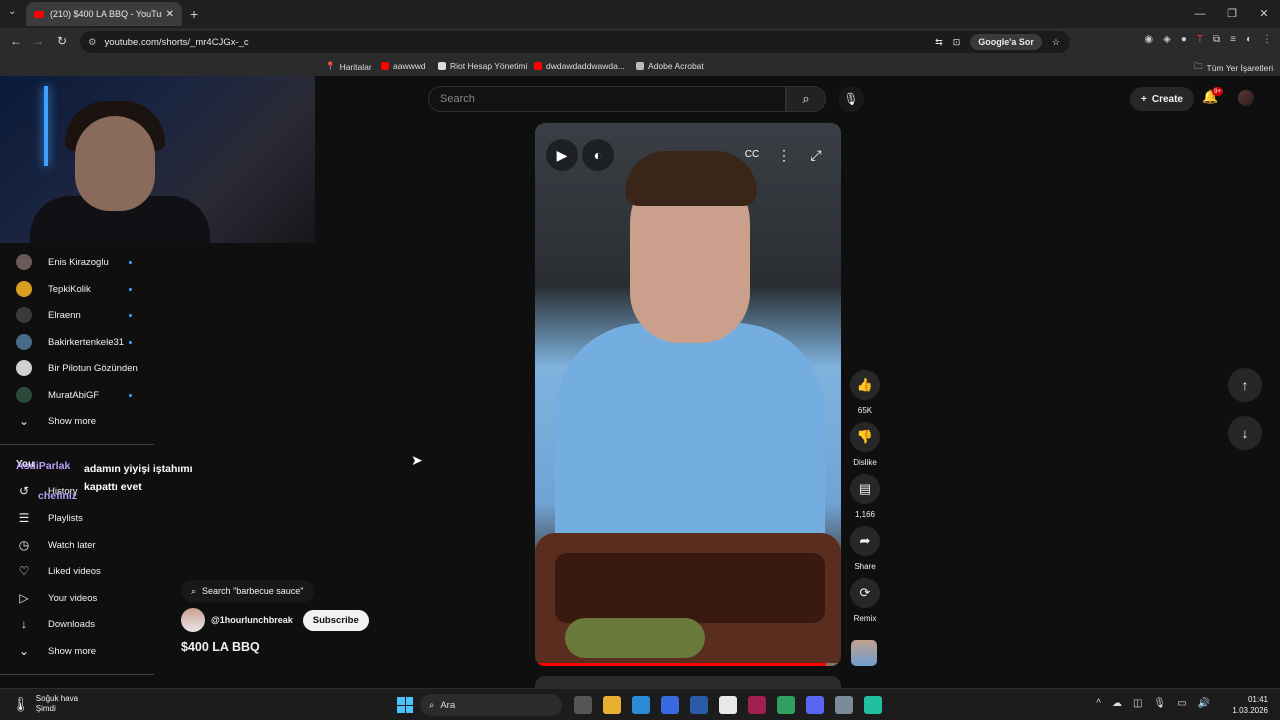 This screenshot has width=1280, height=720. Describe the element at coordinates (851, 99) in the screenshot. I see `voice-search-button: 🎙` at that location.